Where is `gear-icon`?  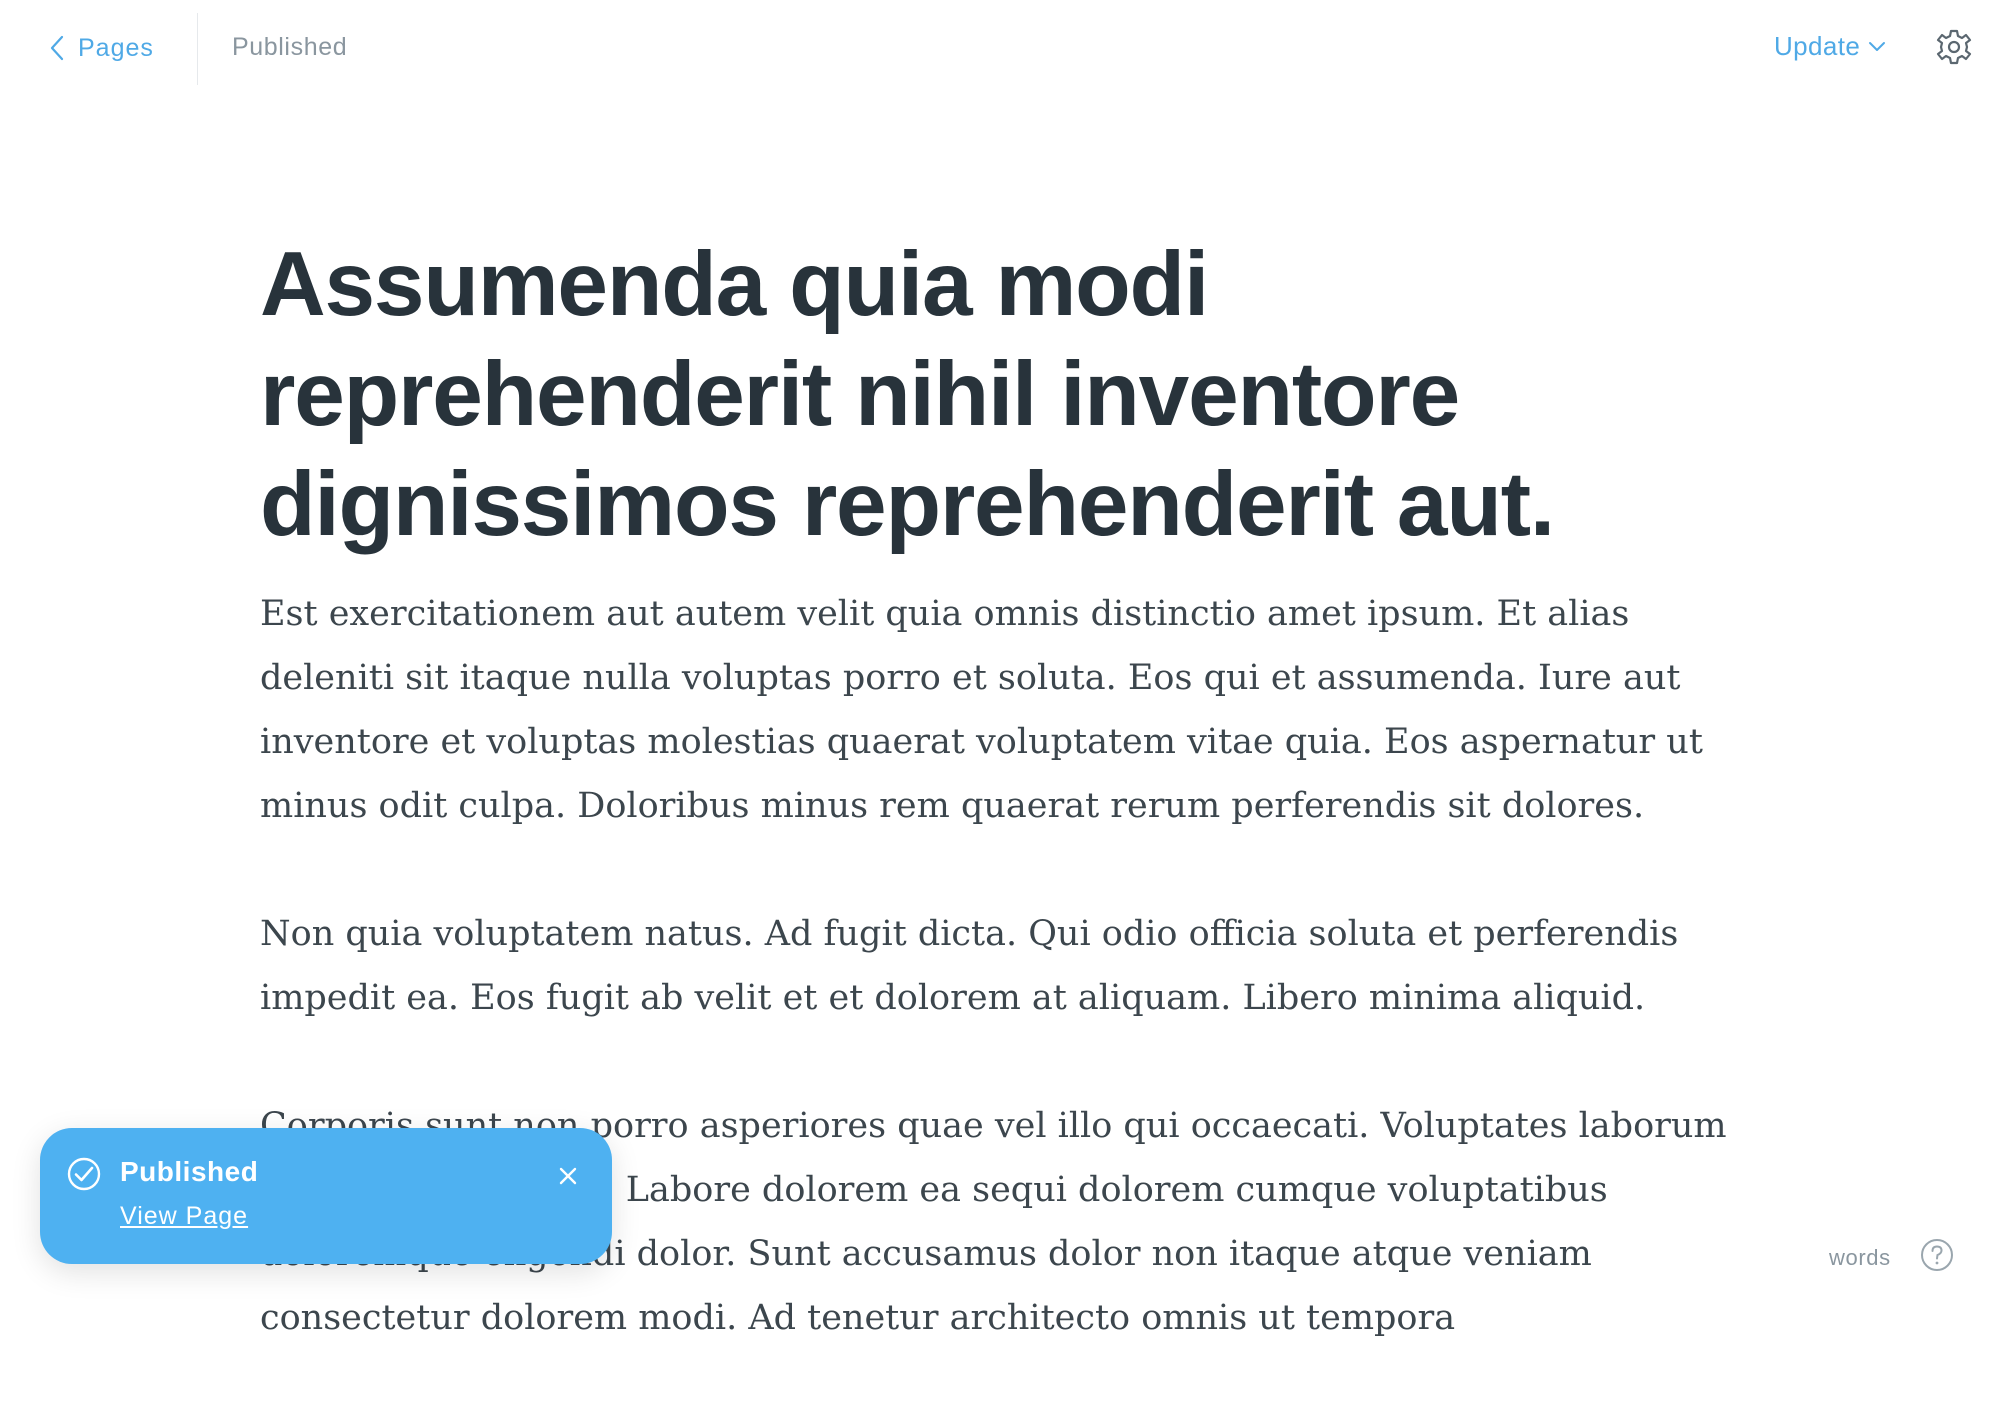
gear-icon is located at coordinates (1954, 47).